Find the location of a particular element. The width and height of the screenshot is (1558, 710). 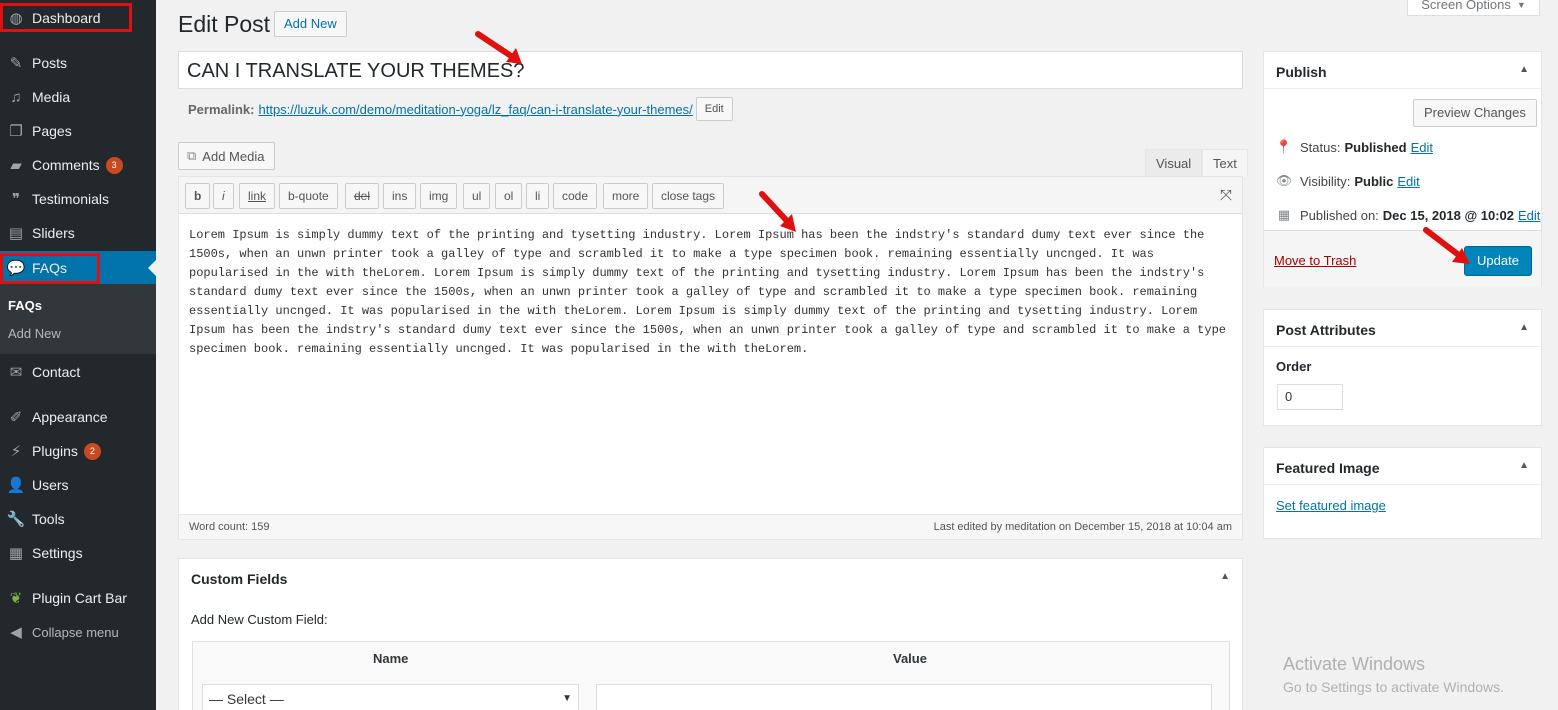

collapse-icon: ◀ is located at coordinates (16, 632).